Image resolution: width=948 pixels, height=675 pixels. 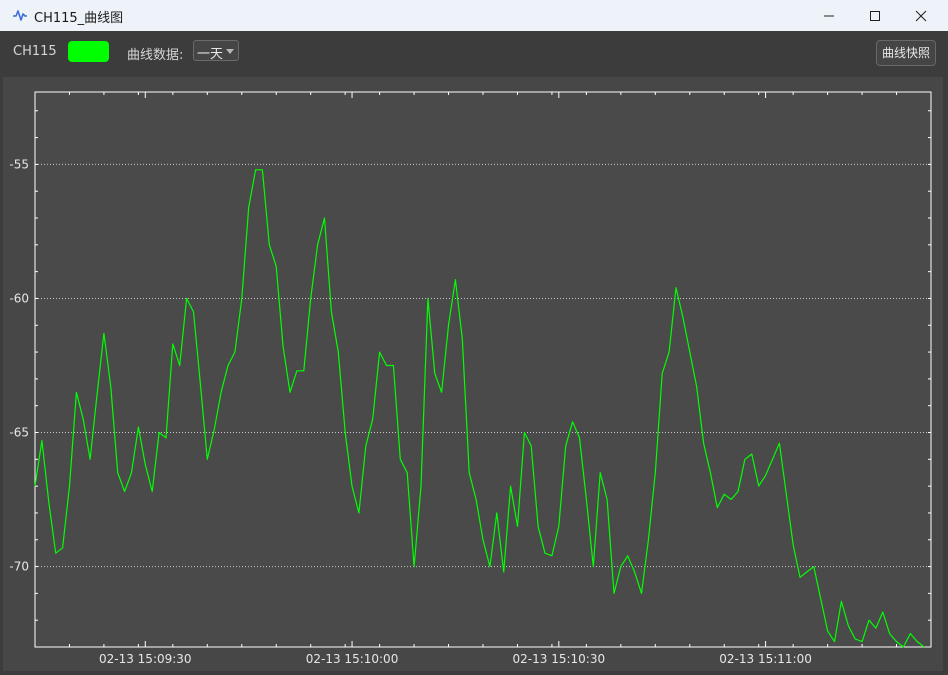 I want to click on y-tick-label: -65, so click(x=19, y=433).